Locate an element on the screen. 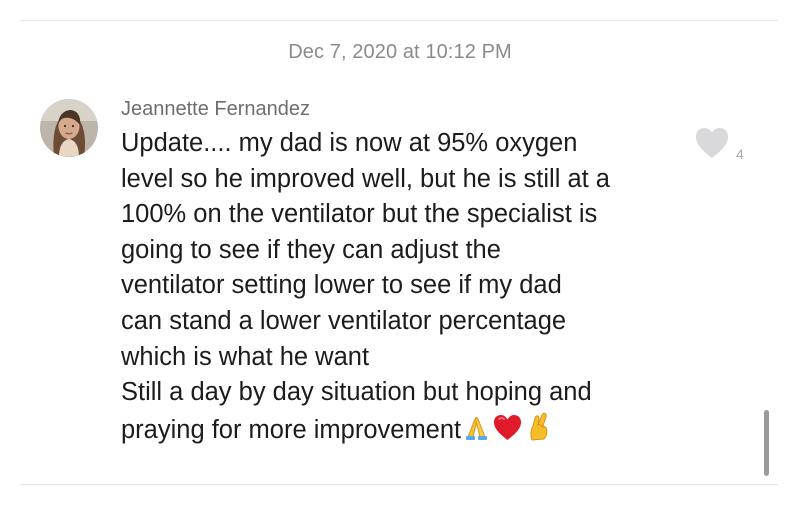 This screenshot has width=800, height=505. avatar is located at coordinates (69, 128).